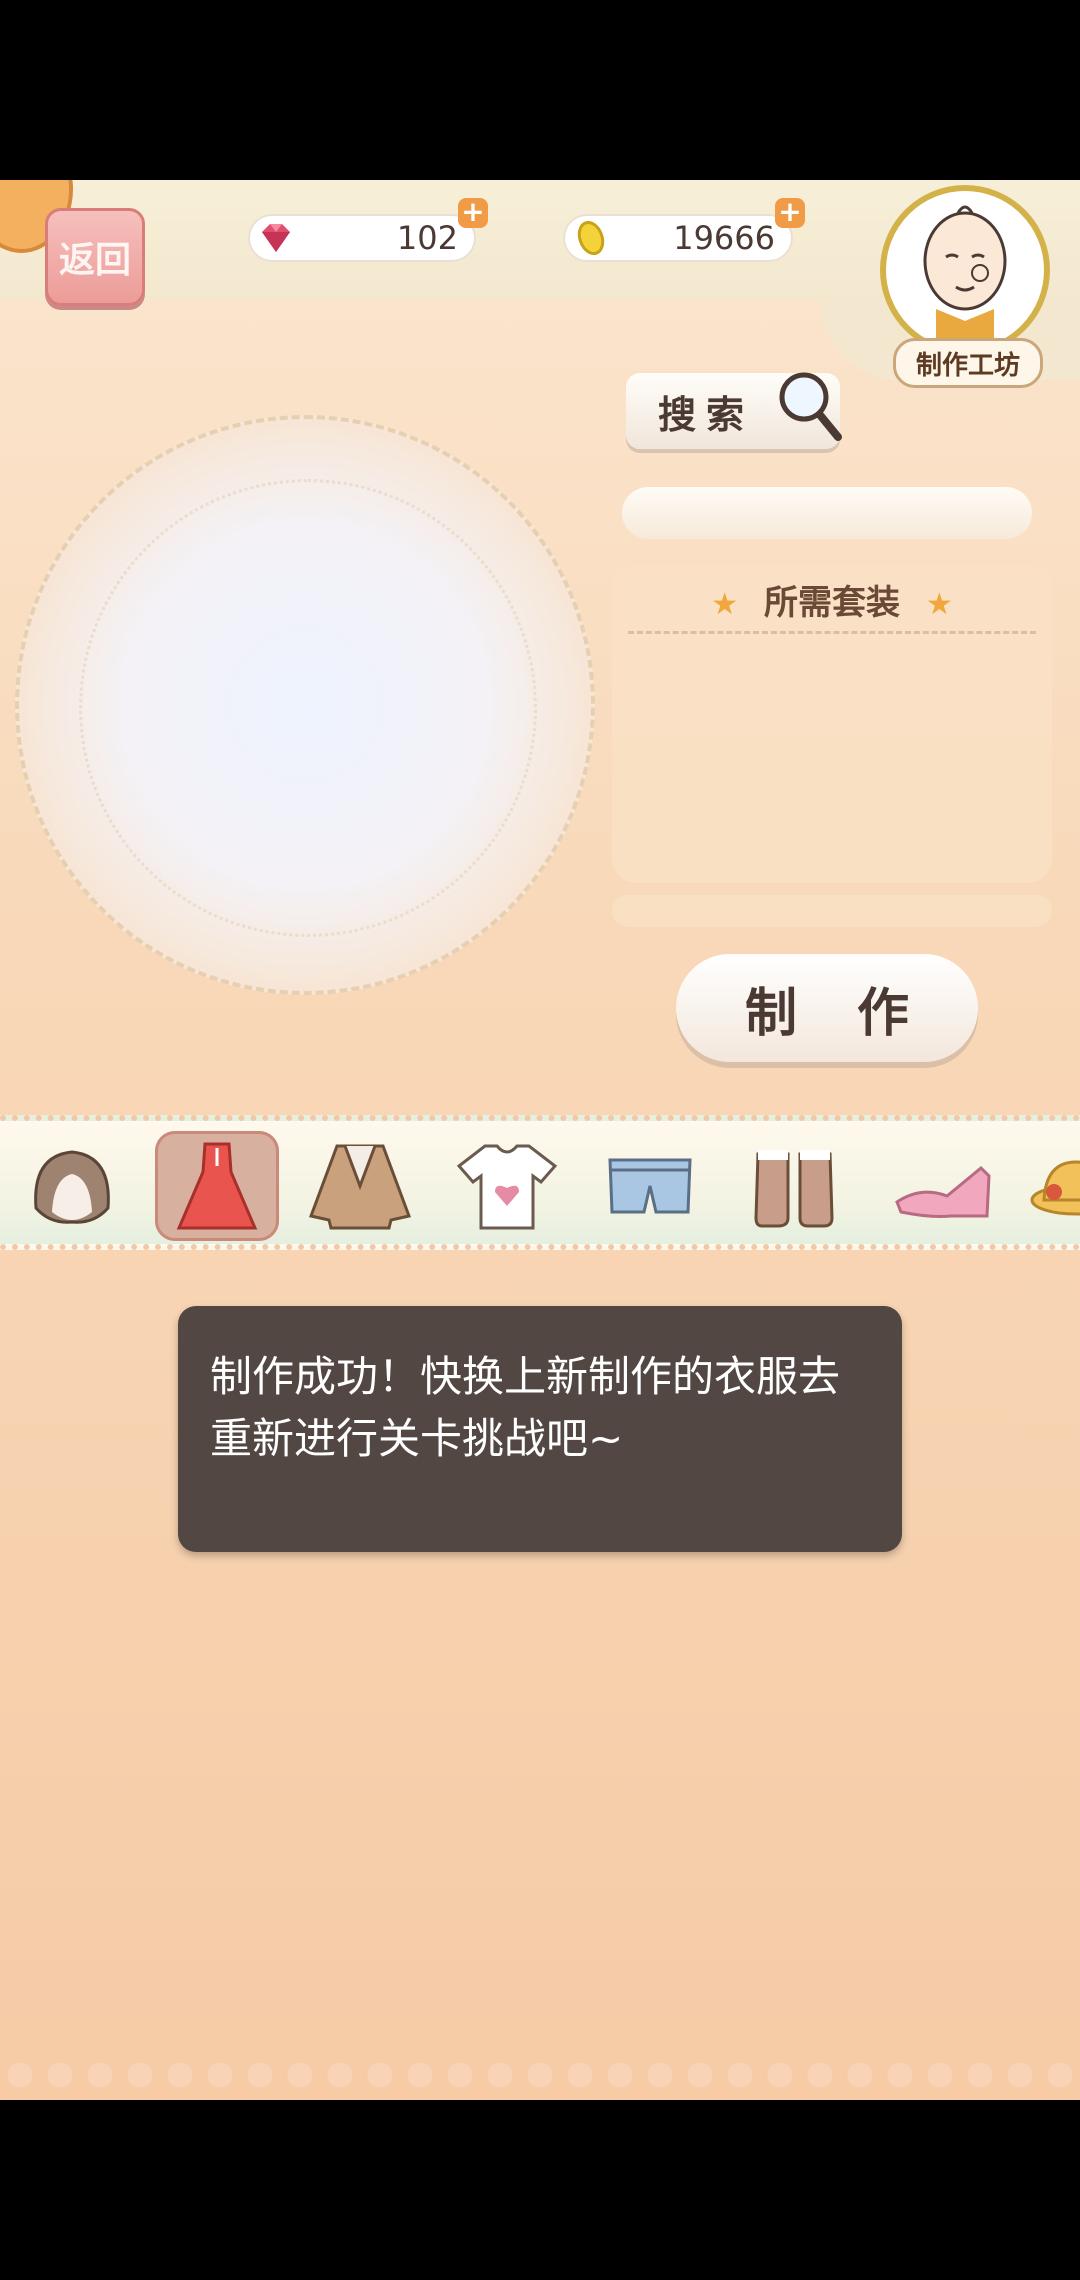 Image resolution: width=1080 pixels, height=2280 pixels. I want to click on category-socks, so click(794, 1186).